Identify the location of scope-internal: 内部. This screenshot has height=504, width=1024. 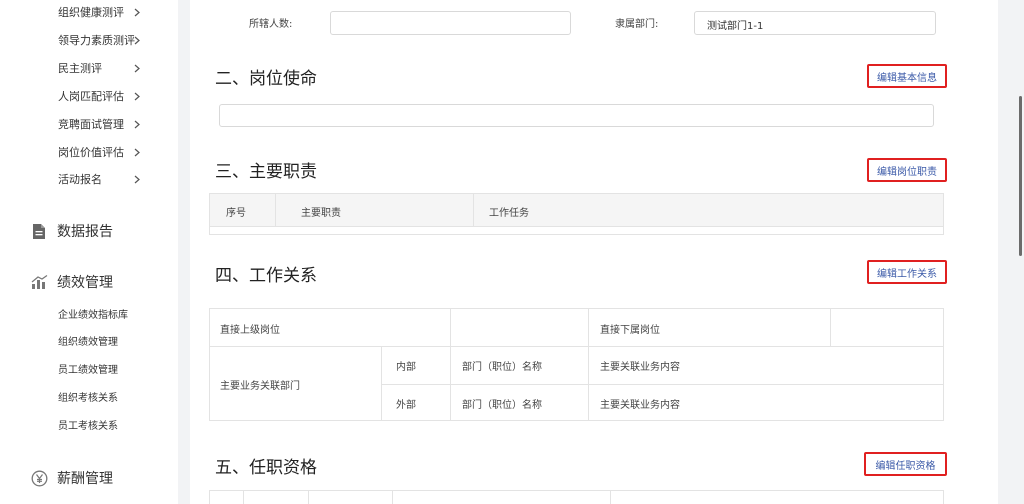
(406, 367).